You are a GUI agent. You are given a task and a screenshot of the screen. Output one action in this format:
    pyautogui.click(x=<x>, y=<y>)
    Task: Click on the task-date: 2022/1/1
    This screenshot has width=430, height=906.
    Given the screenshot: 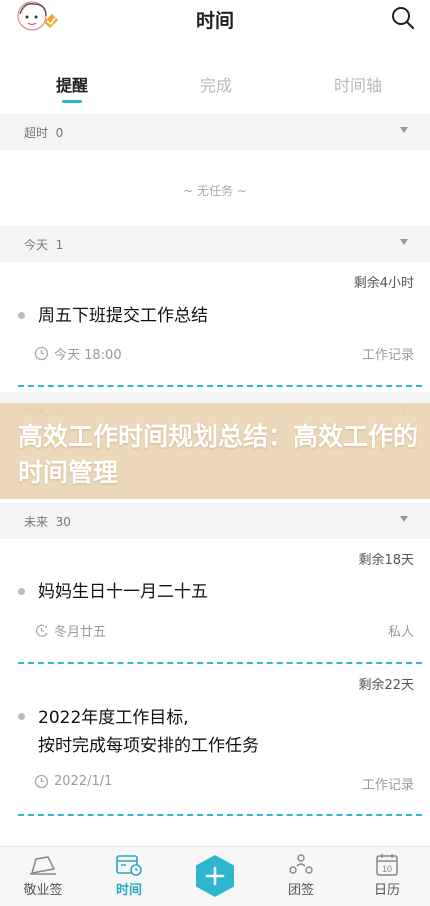 What is the action you would take?
    pyautogui.click(x=73, y=781)
    